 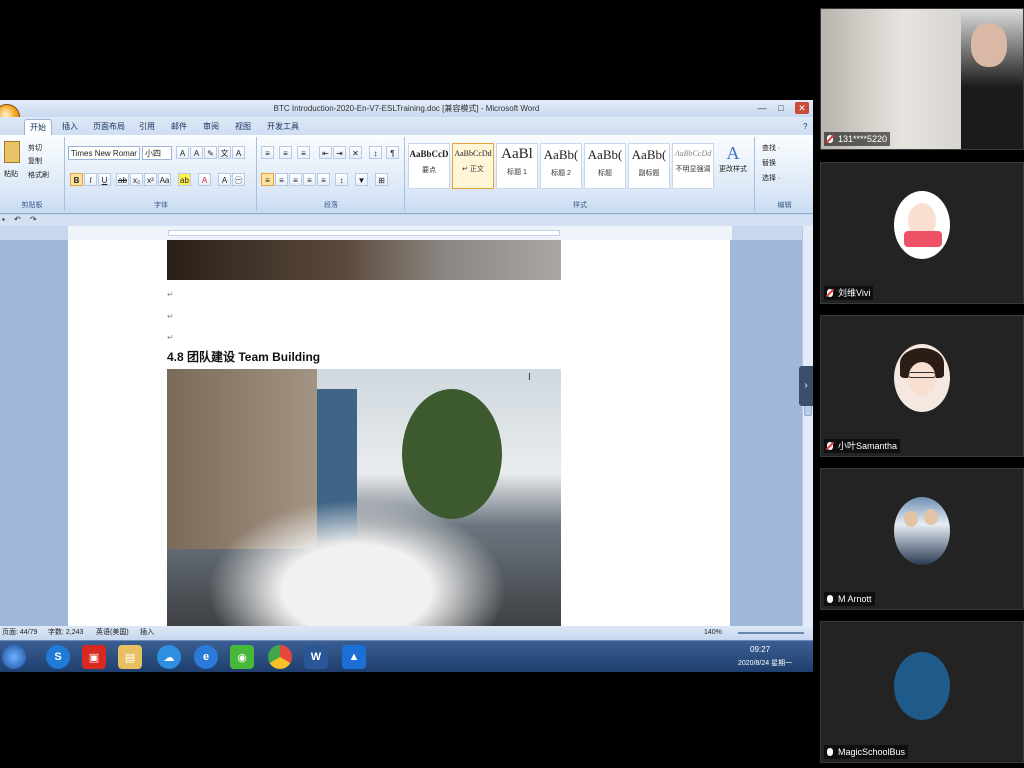 What do you see at coordinates (303, 152) in the screenshot?
I see `multilevel-list-button: ≡` at bounding box center [303, 152].